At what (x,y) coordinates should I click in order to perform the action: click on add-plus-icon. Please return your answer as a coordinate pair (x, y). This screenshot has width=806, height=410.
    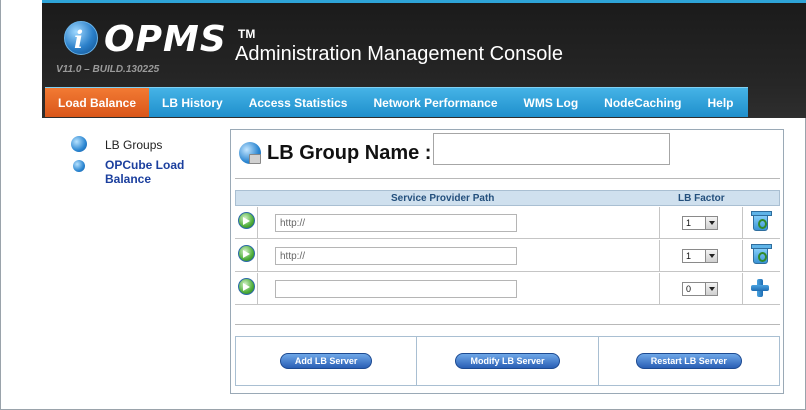
    Looking at the image, I should click on (760, 288).